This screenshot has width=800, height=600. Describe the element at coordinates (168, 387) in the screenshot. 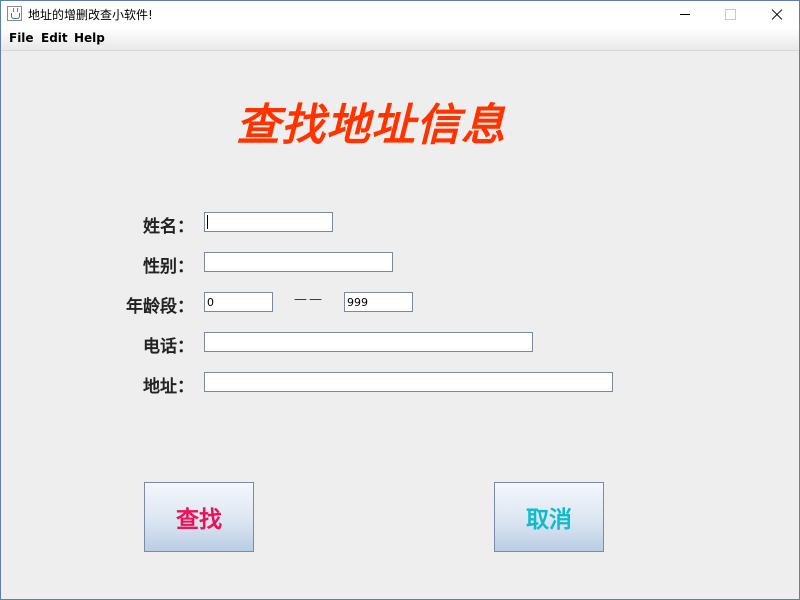

I see `address-label: 地址：` at that location.